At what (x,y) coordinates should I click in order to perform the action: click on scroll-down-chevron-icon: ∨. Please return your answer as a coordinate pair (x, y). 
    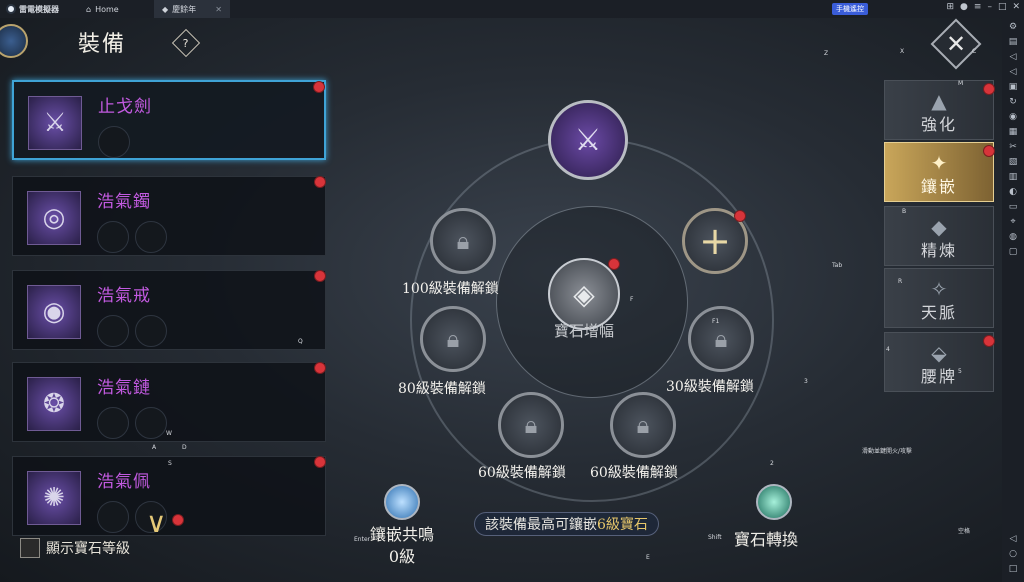
    Looking at the image, I should click on (156, 522).